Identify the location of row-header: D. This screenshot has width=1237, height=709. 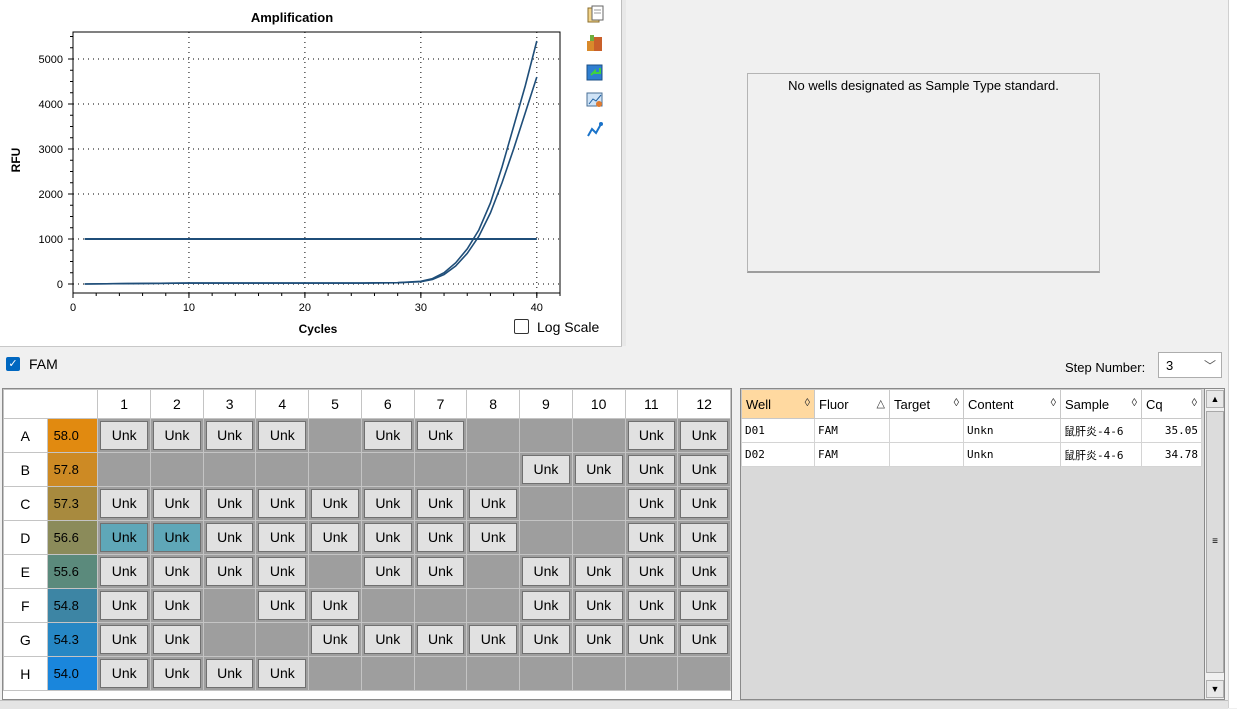
(25, 537).